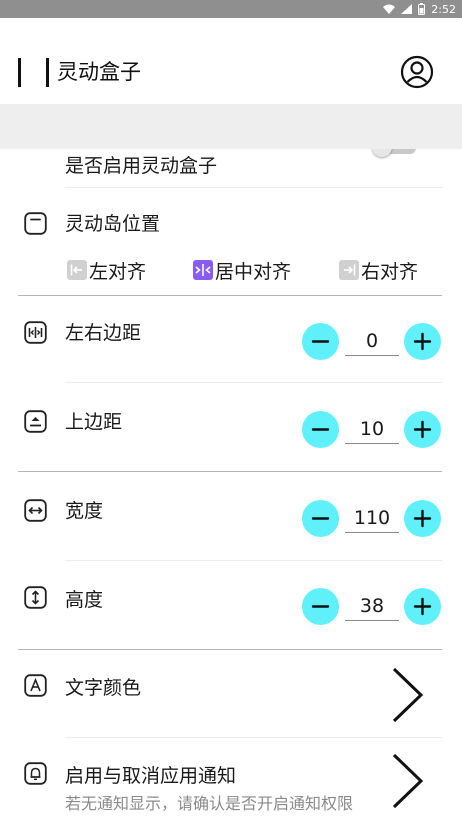 Image resolution: width=462 pixels, height=823 pixels. What do you see at coordinates (231, 9) in the screenshot?
I see `status-bar: 2:52` at bounding box center [231, 9].